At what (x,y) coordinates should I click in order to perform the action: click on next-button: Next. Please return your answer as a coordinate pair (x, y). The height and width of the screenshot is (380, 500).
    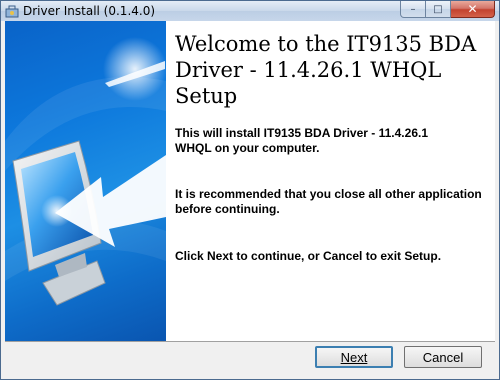
    Looking at the image, I should click on (354, 357).